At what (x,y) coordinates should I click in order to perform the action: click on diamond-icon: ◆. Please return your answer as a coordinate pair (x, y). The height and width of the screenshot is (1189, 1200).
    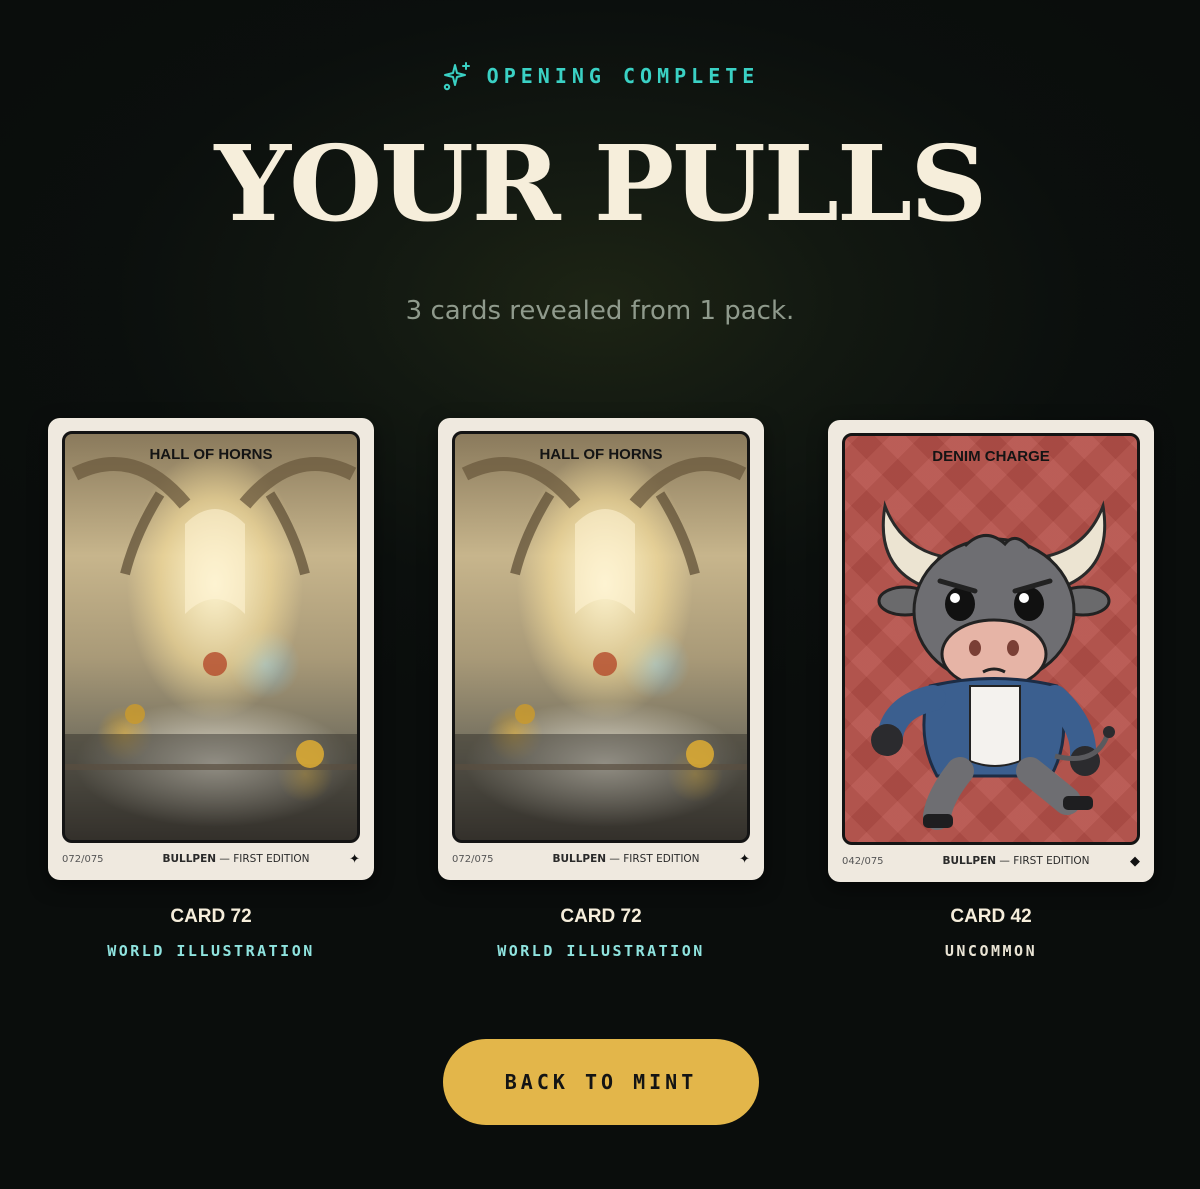
    Looking at the image, I should click on (1135, 860).